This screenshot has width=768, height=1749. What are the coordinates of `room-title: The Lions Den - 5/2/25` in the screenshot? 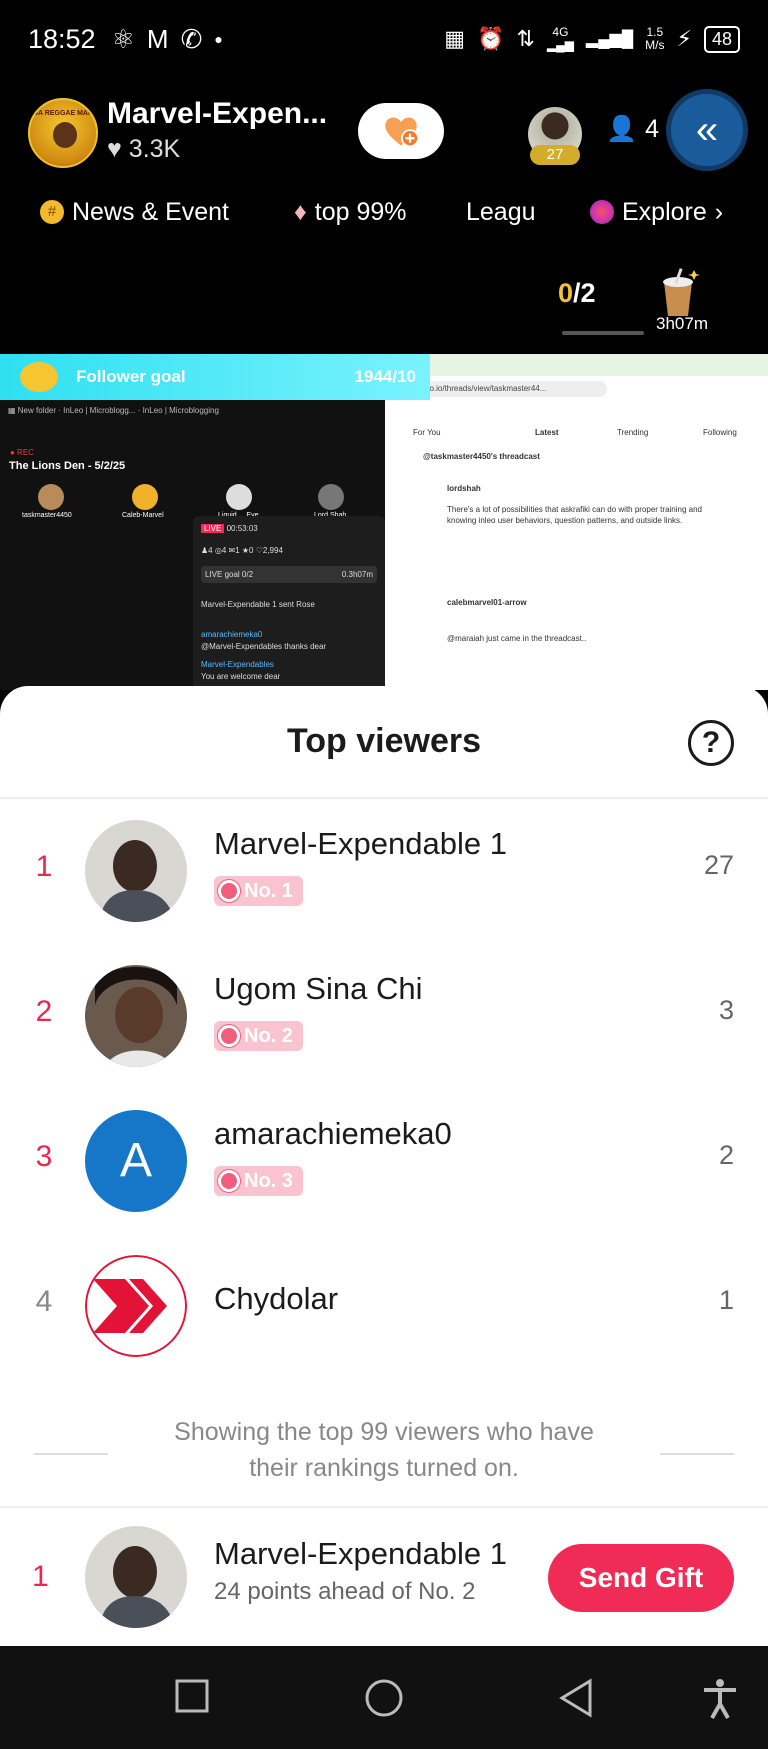 It's located at (67, 466).